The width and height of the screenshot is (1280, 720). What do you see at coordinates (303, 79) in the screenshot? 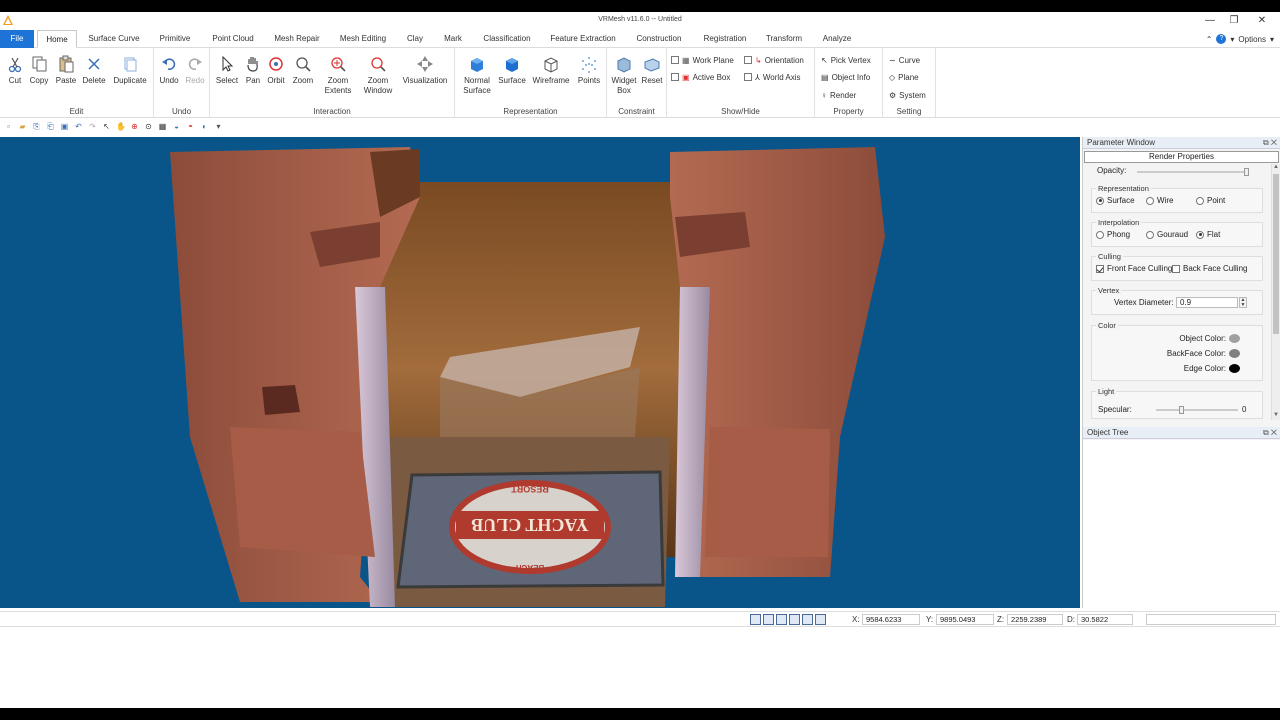
I see `zoom-button: Zoom` at bounding box center [303, 79].